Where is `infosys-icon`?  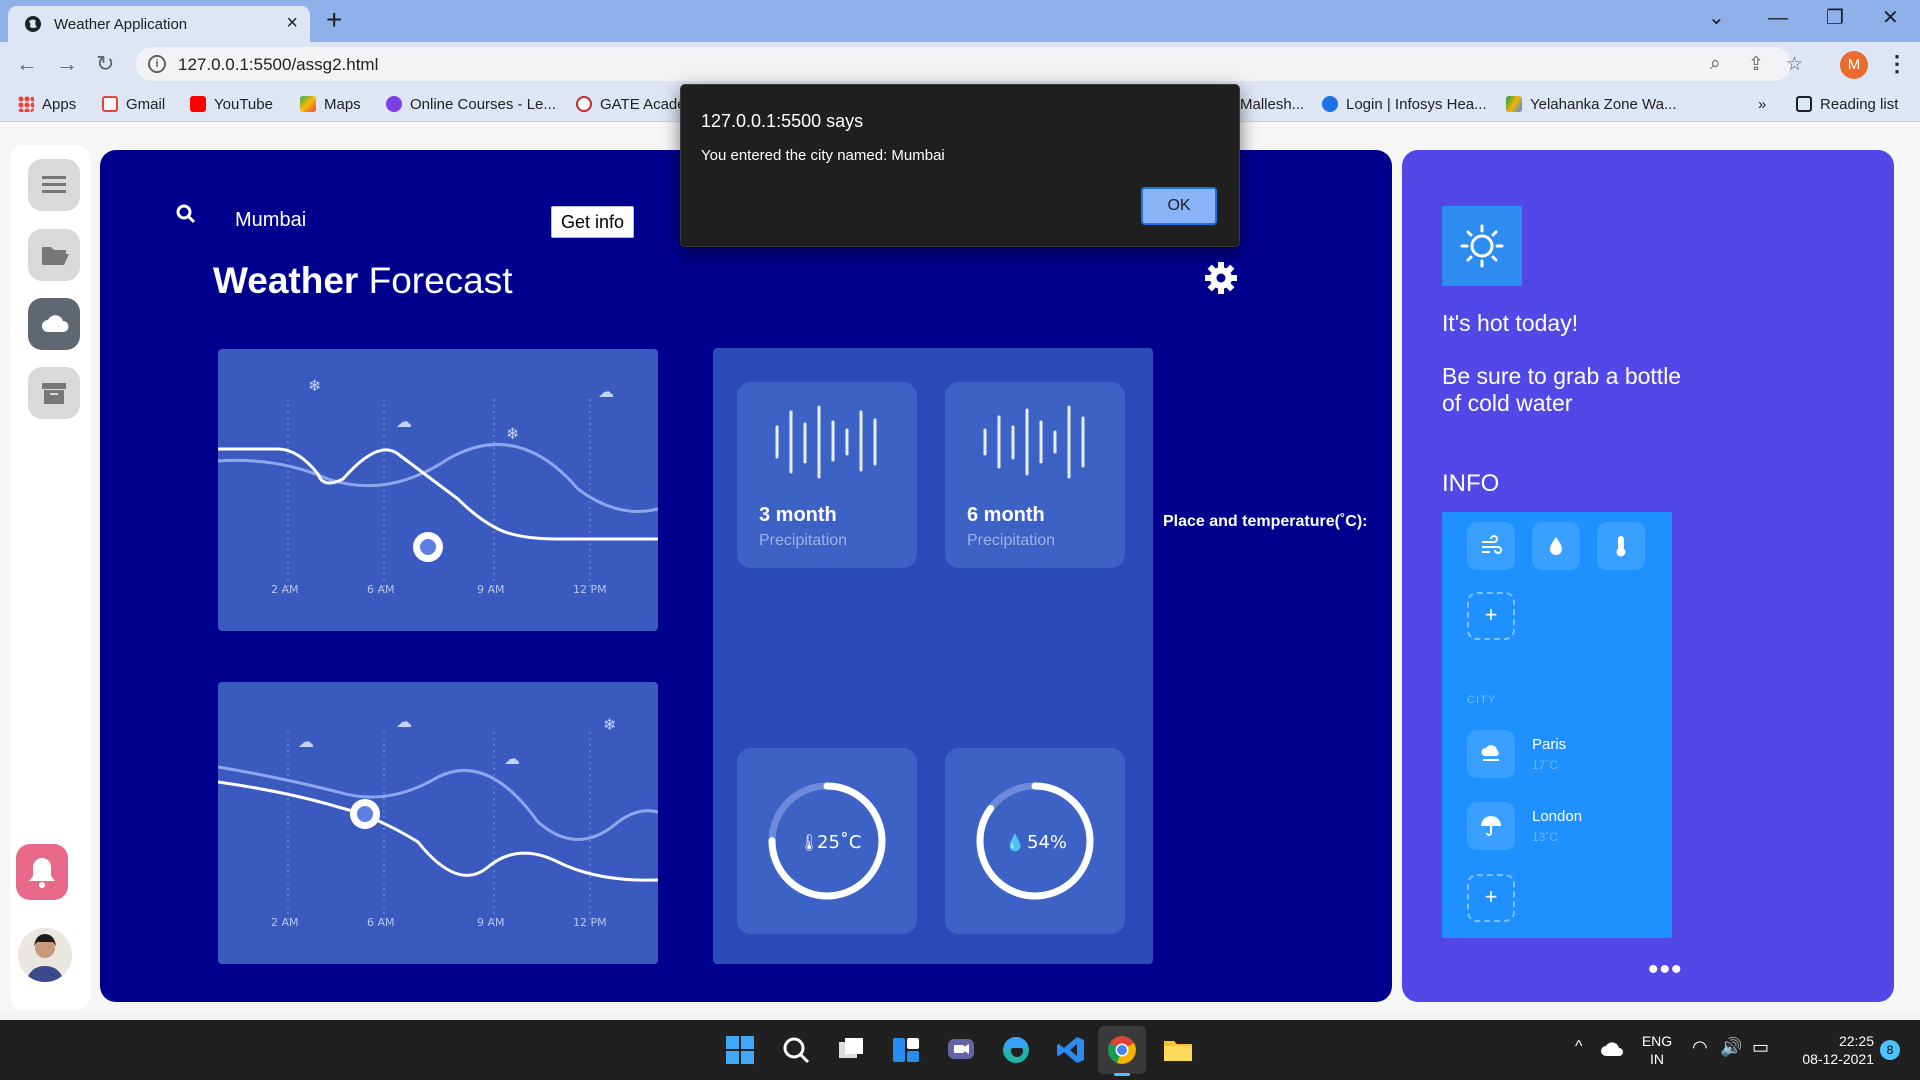 infosys-icon is located at coordinates (1330, 104).